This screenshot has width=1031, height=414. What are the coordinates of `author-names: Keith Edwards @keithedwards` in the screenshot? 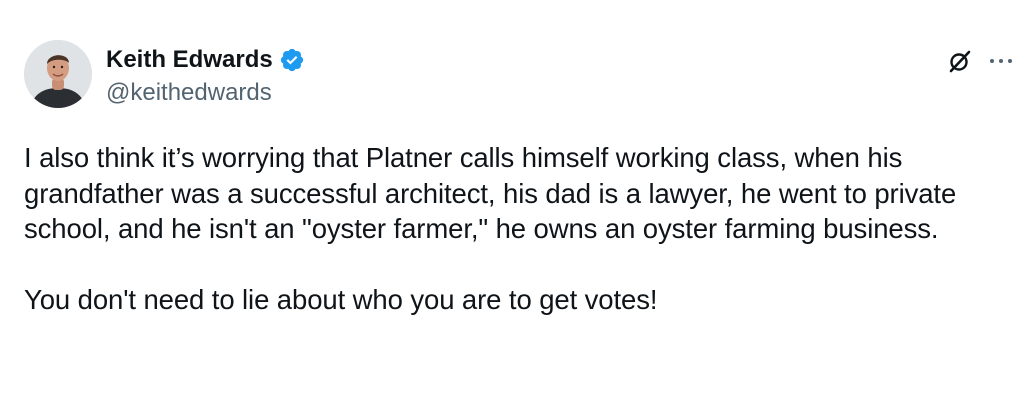 It's located at (205, 76).